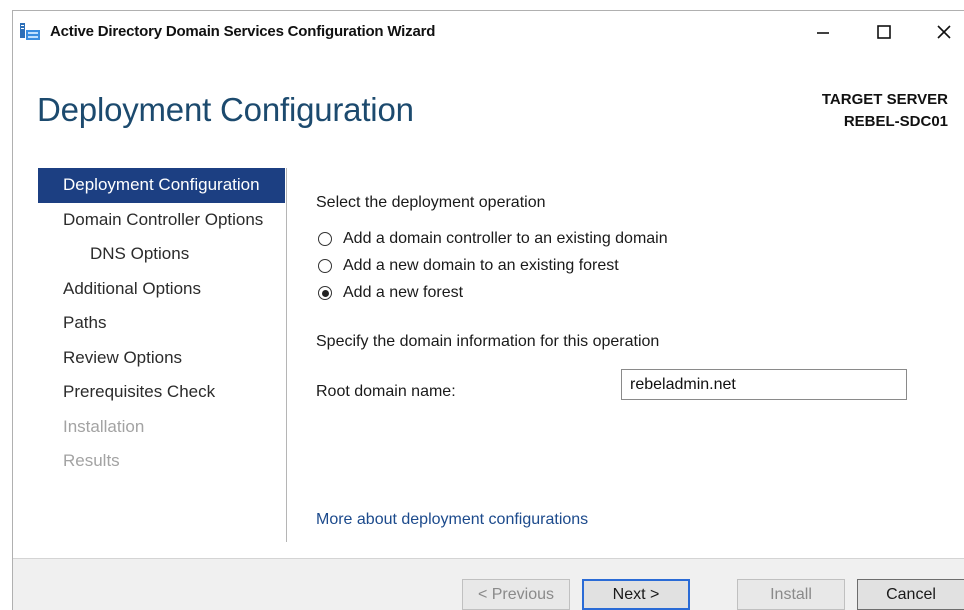  I want to click on cancel-button: Cancel, so click(910, 594).